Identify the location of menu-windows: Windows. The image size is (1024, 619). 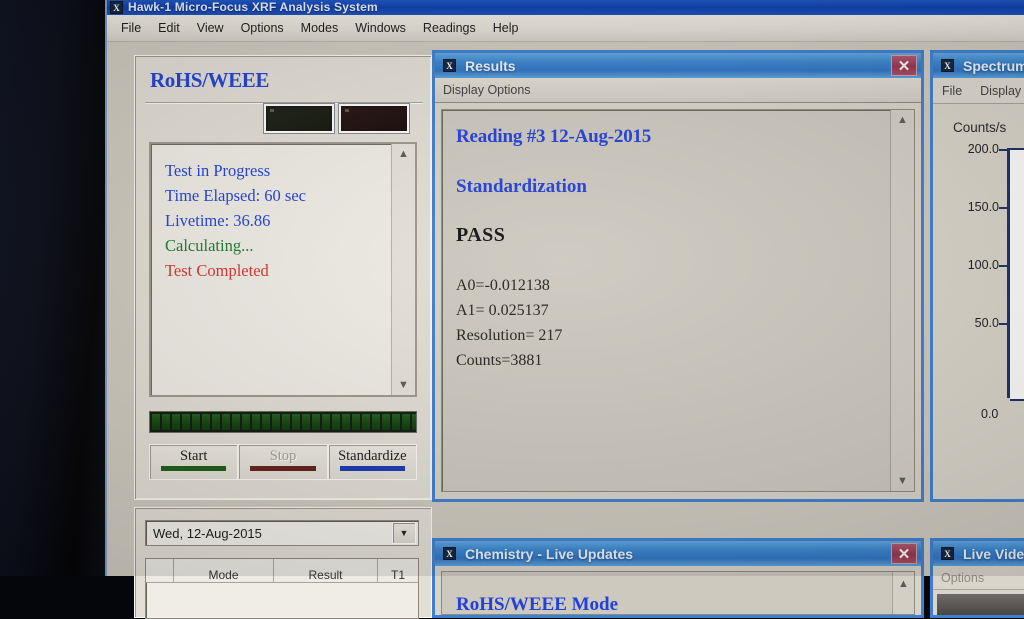
(380, 28).